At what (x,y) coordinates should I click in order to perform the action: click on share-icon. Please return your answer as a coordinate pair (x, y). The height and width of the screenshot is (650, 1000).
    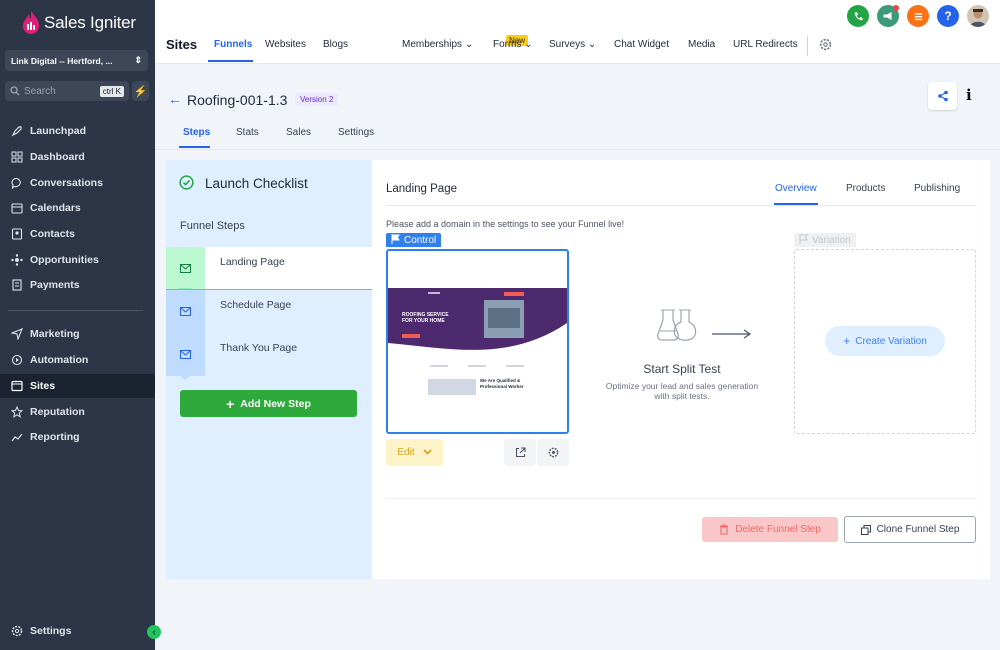
    Looking at the image, I should click on (942, 96).